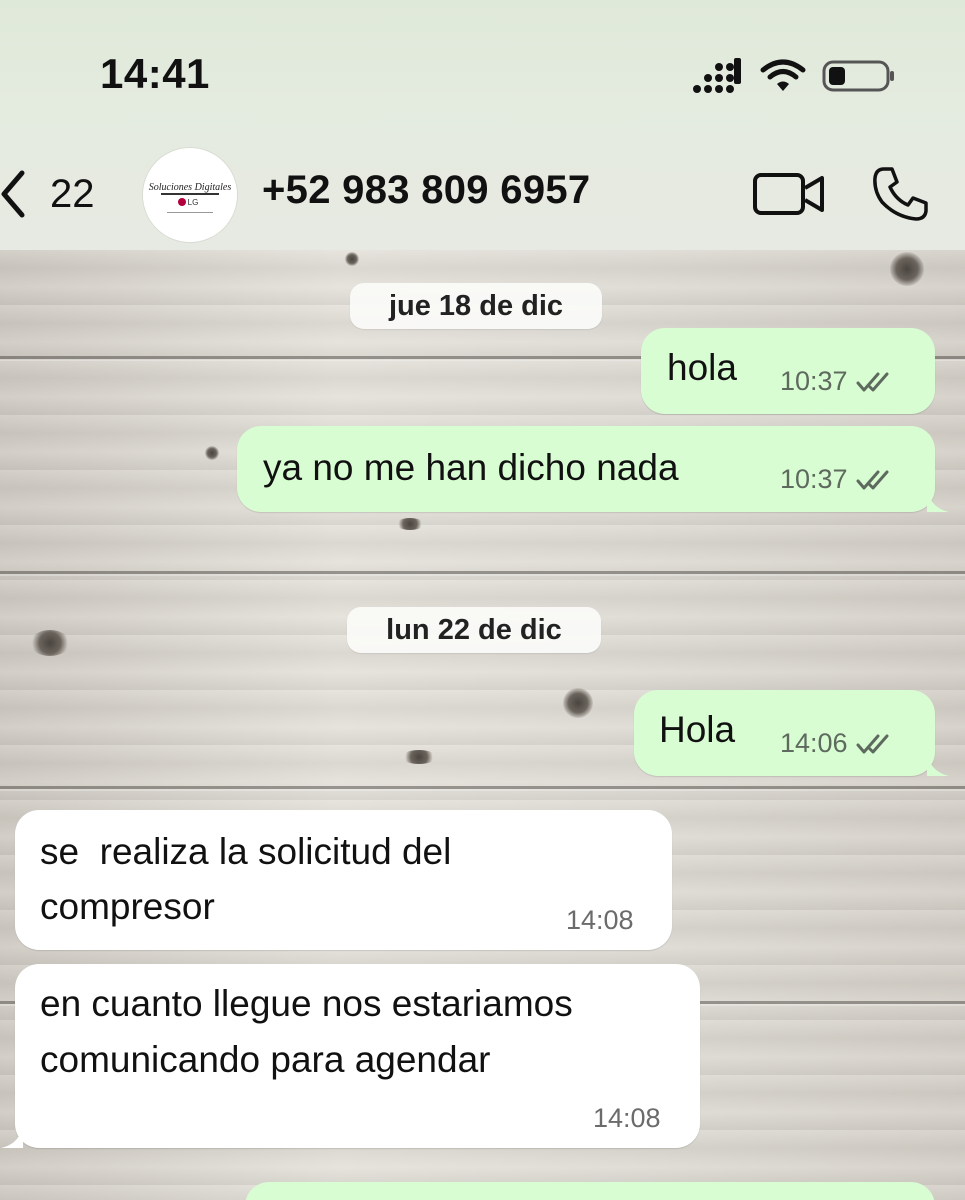 Image resolution: width=965 pixels, height=1200 pixels. I want to click on message-text-line: en cuanto llegue nos estariamos, so click(306, 1003).